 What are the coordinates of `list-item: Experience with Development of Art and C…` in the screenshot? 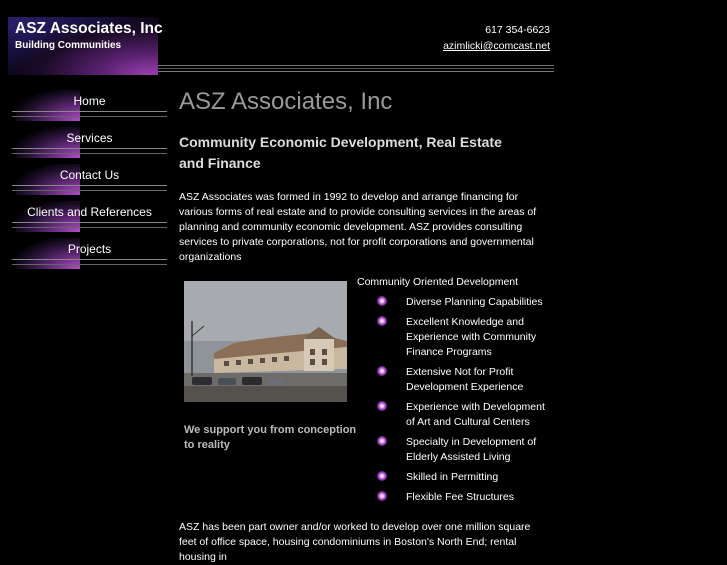 It's located at (464, 415).